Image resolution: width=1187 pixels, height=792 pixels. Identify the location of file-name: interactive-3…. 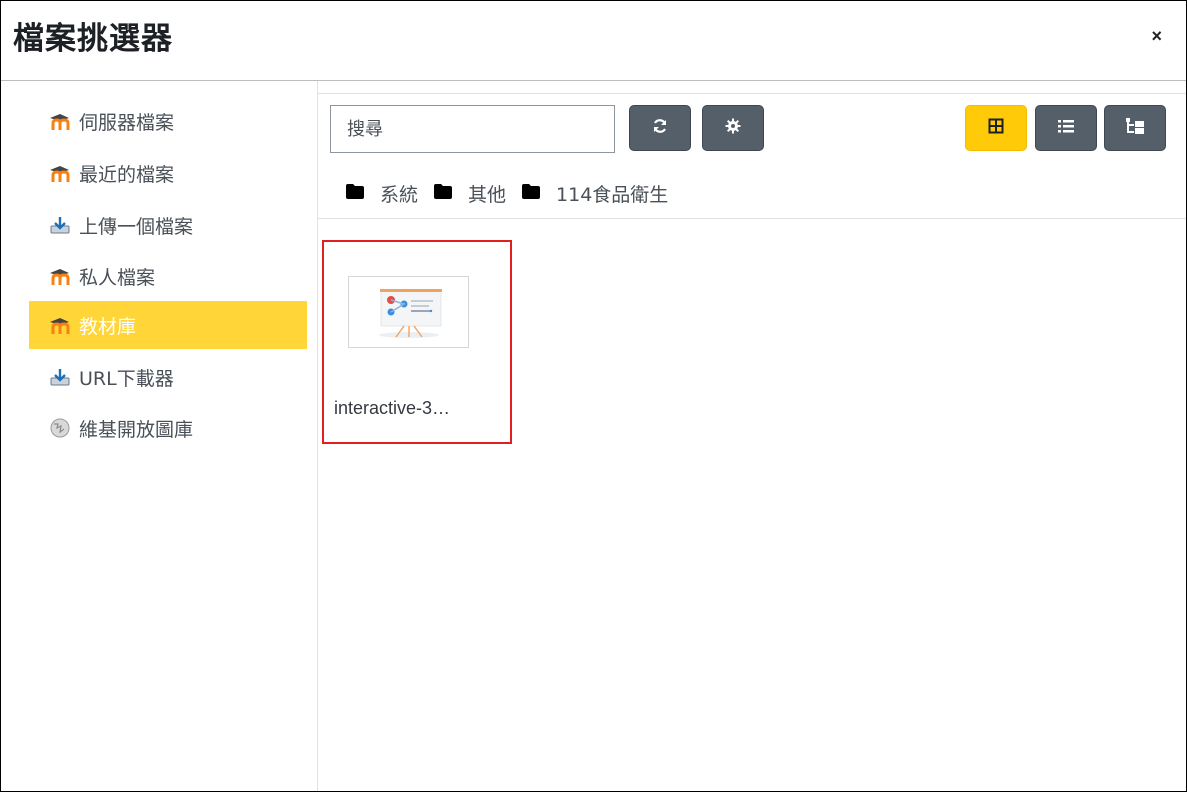
(392, 408).